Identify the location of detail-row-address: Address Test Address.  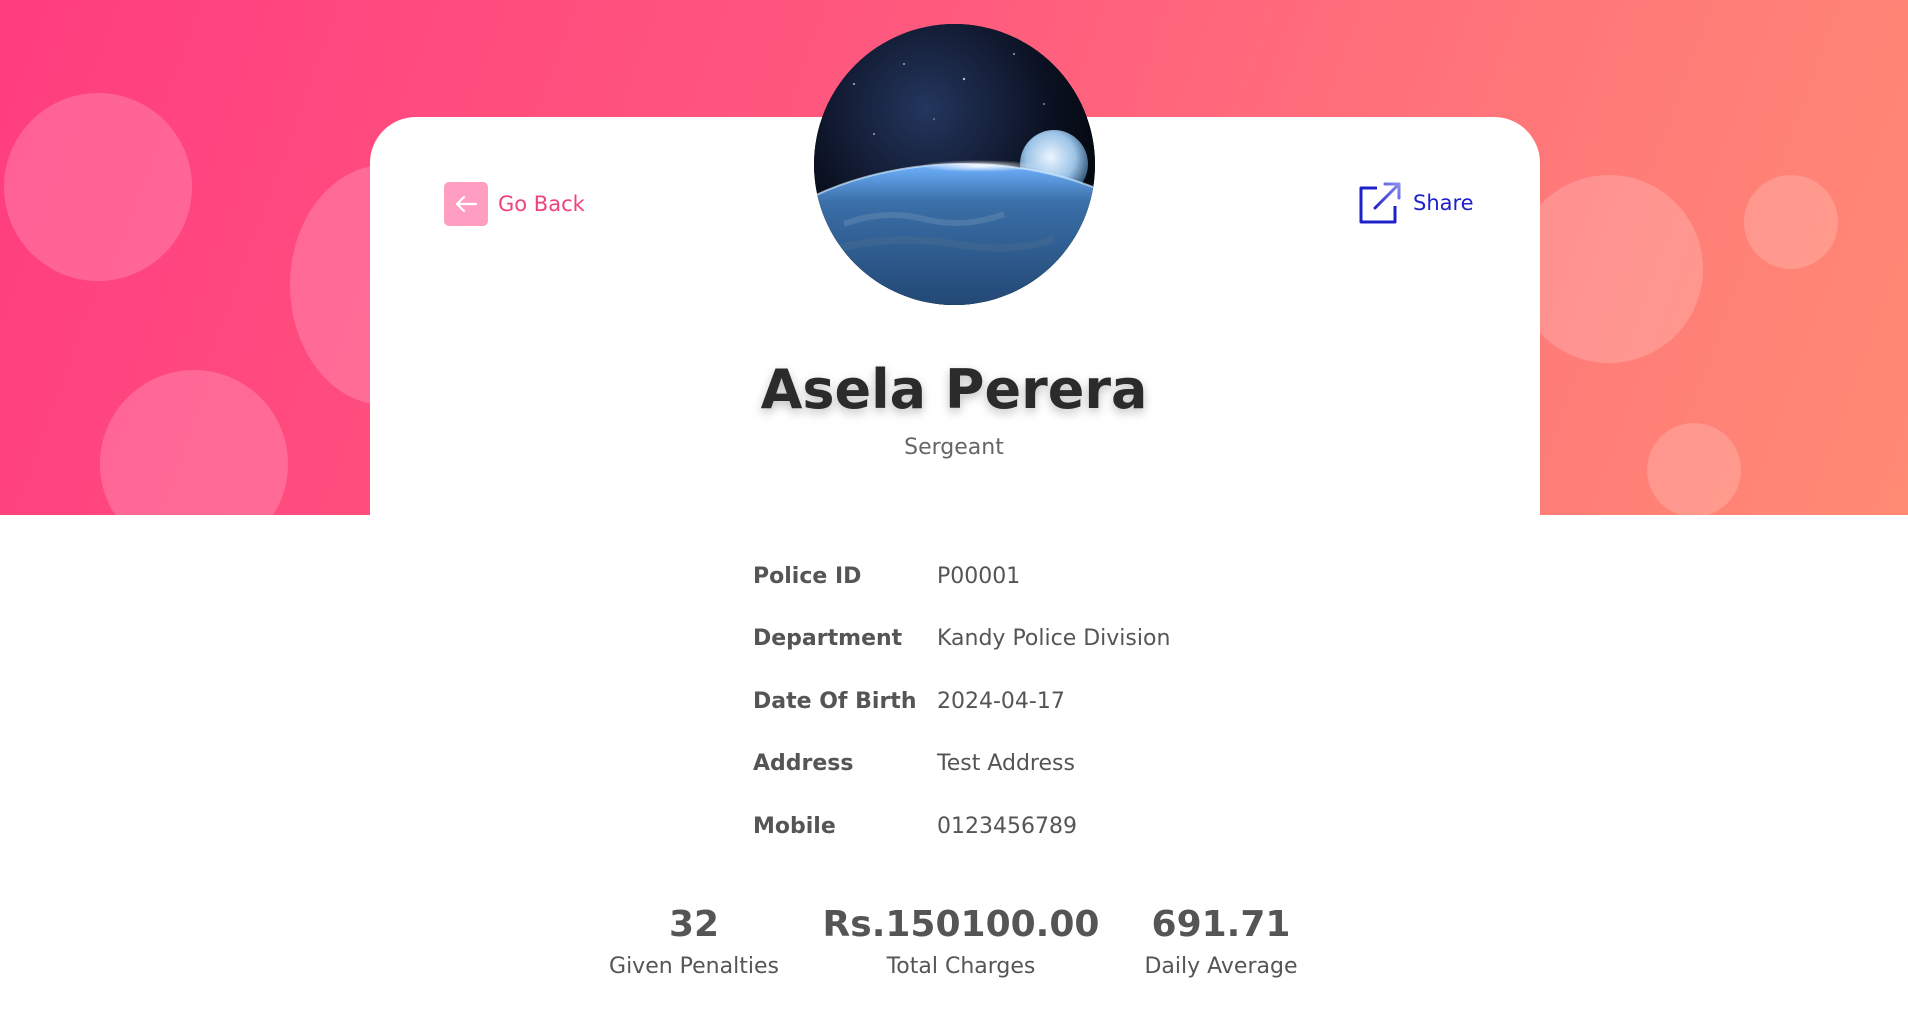
(961, 764).